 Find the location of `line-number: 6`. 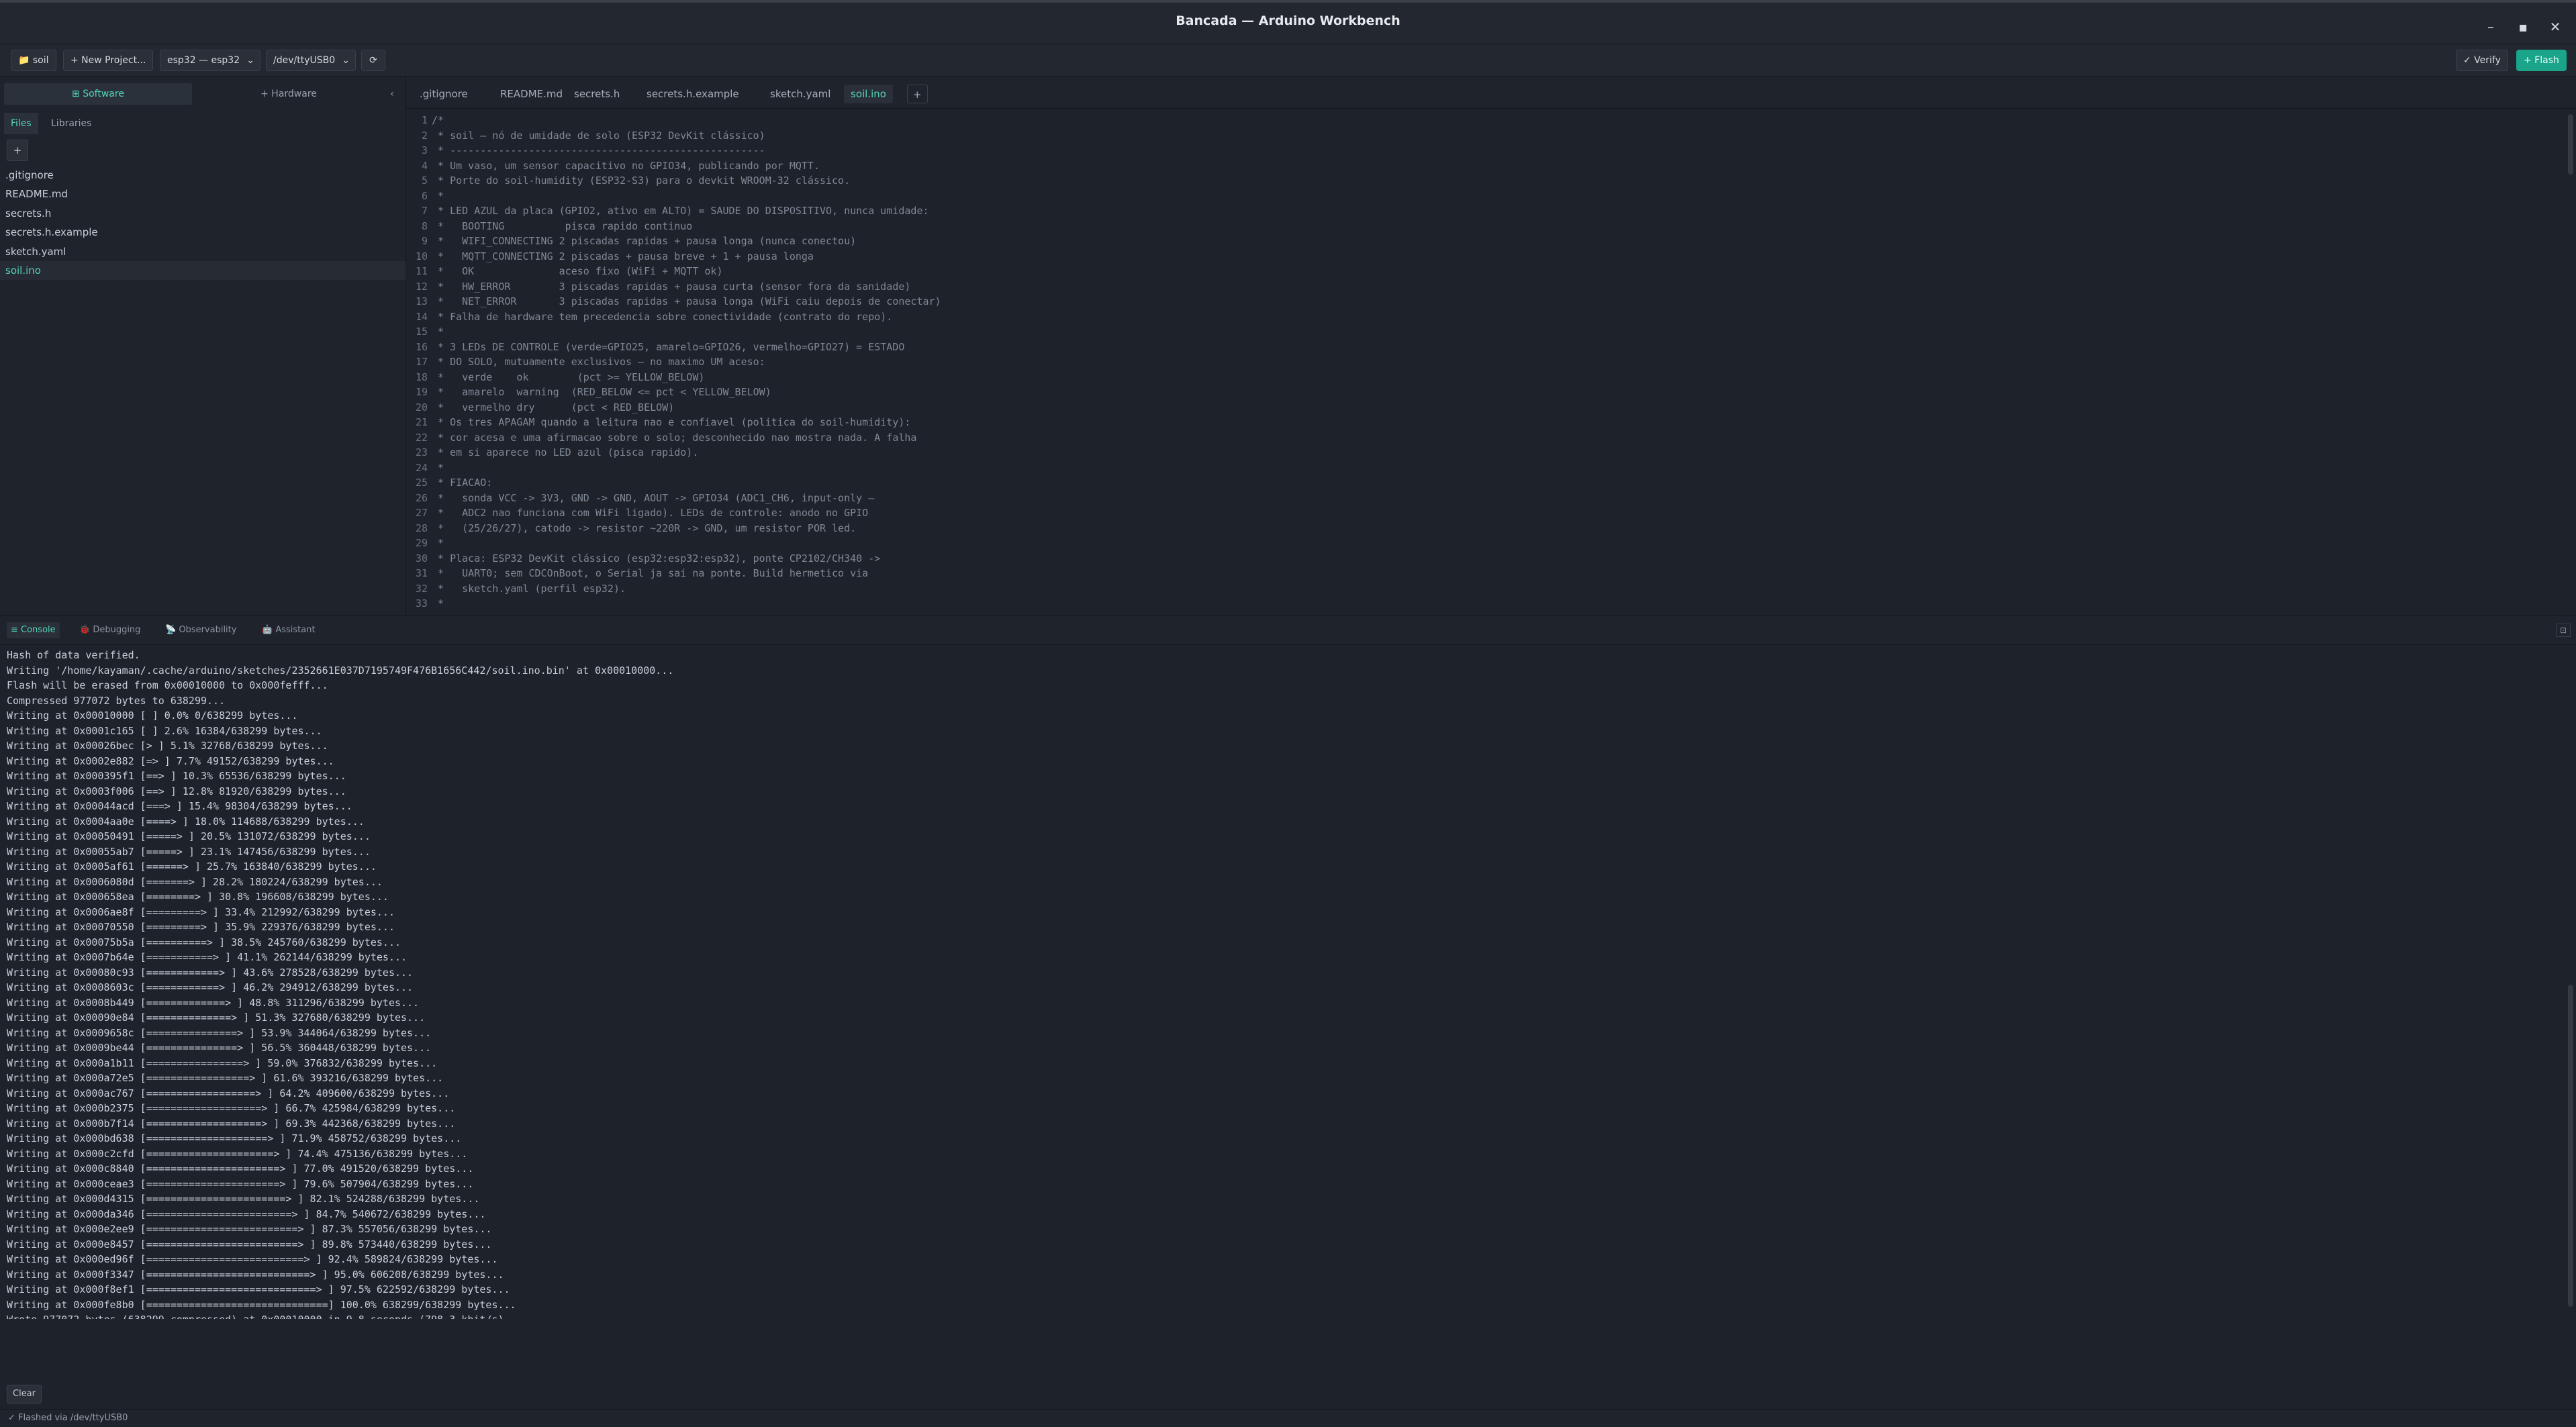

line-number: 6 is located at coordinates (424, 195).